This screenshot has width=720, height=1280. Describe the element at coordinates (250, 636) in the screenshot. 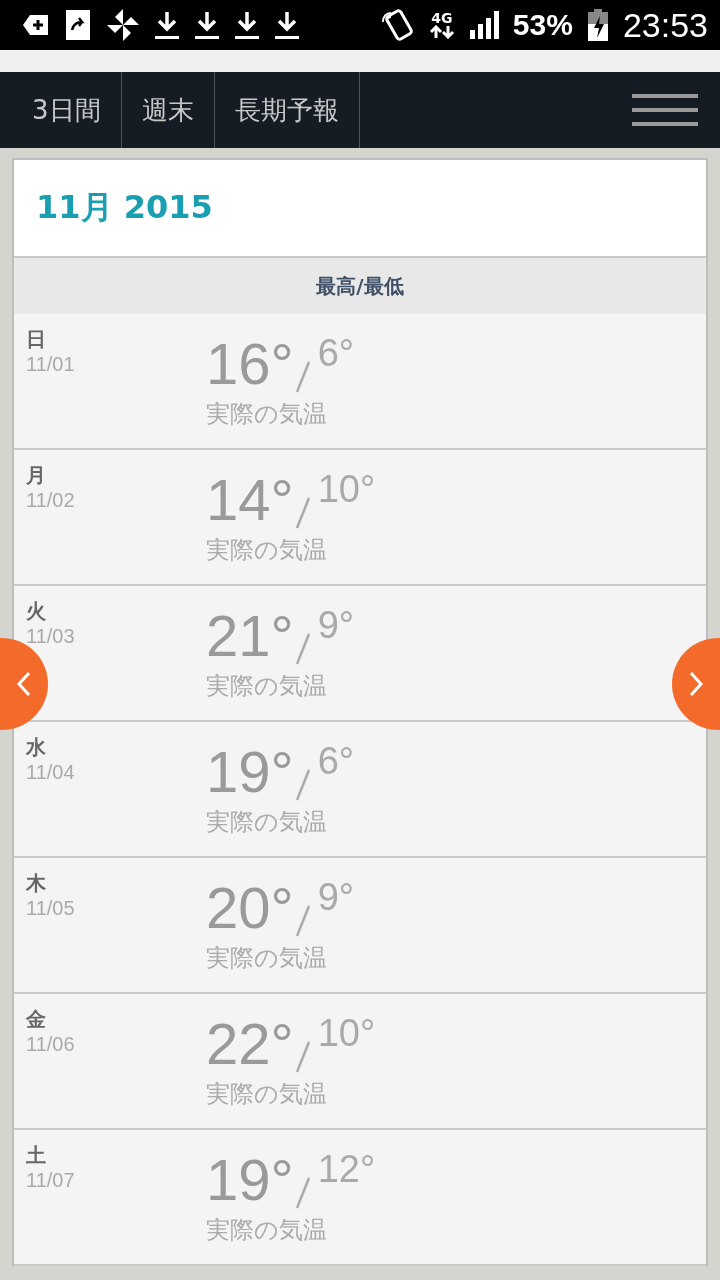

I see `high-temperature: 21°` at that location.